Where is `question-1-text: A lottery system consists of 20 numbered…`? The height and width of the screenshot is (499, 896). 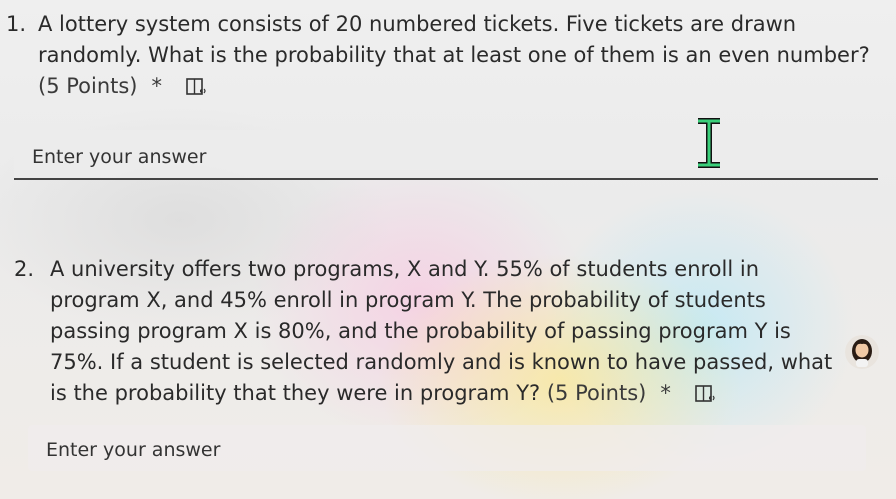 question-1-text: A lottery system consists of 20 numbered… is located at coordinates (454, 39).